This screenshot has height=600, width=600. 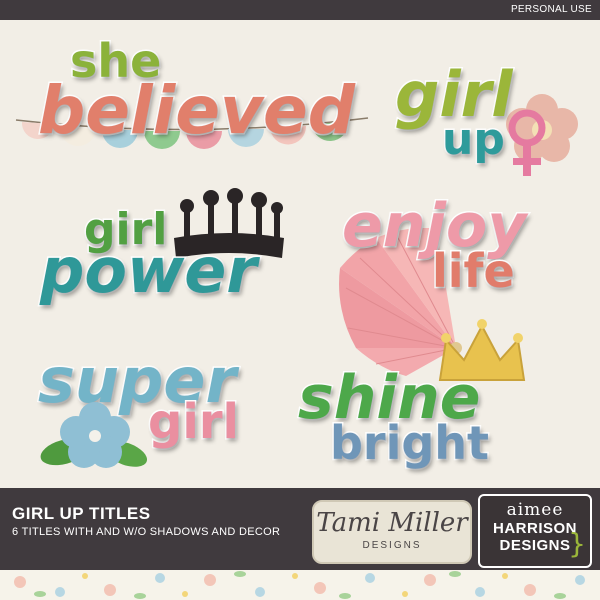 I want to click on tami-miller-logo: Tami Miller DESIGNS, so click(x=392, y=532).